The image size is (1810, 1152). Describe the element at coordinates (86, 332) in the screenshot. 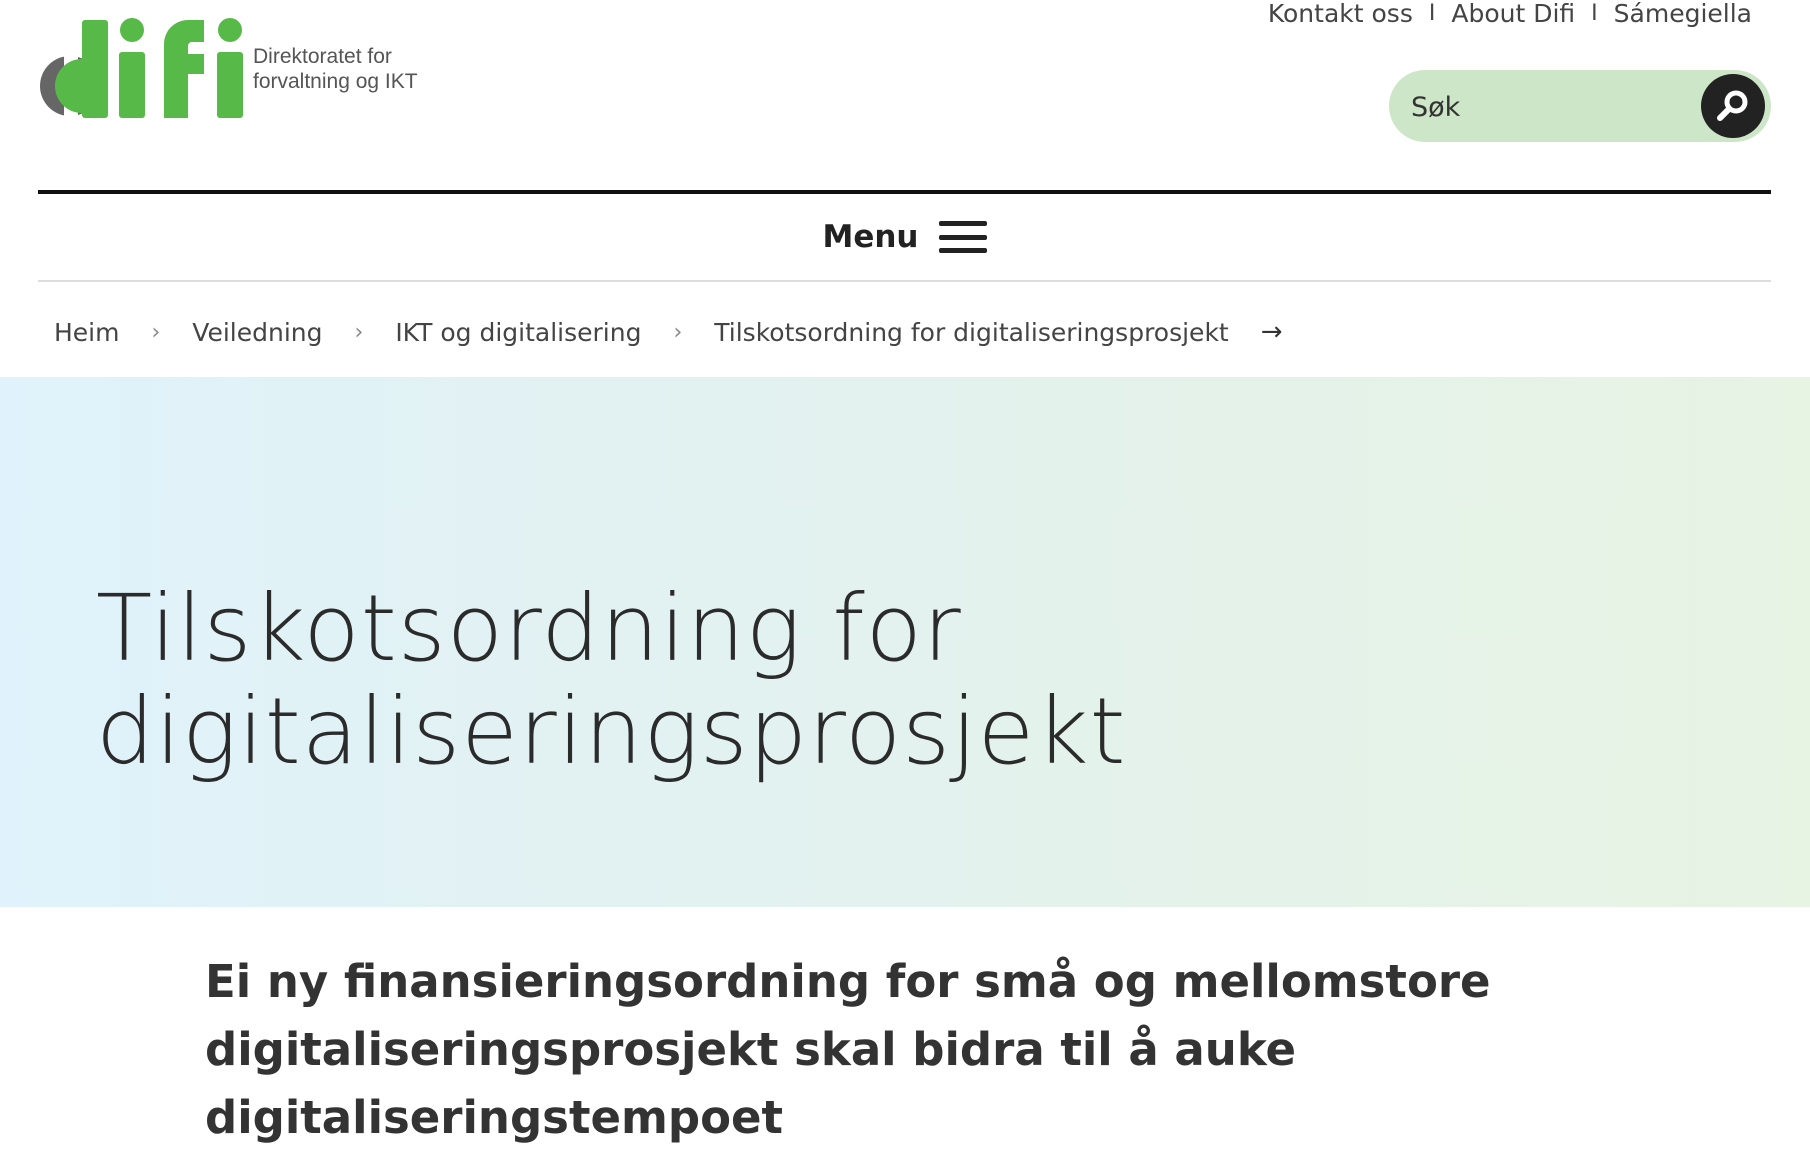

I see `breadcrumb-item-heim: Heim` at that location.